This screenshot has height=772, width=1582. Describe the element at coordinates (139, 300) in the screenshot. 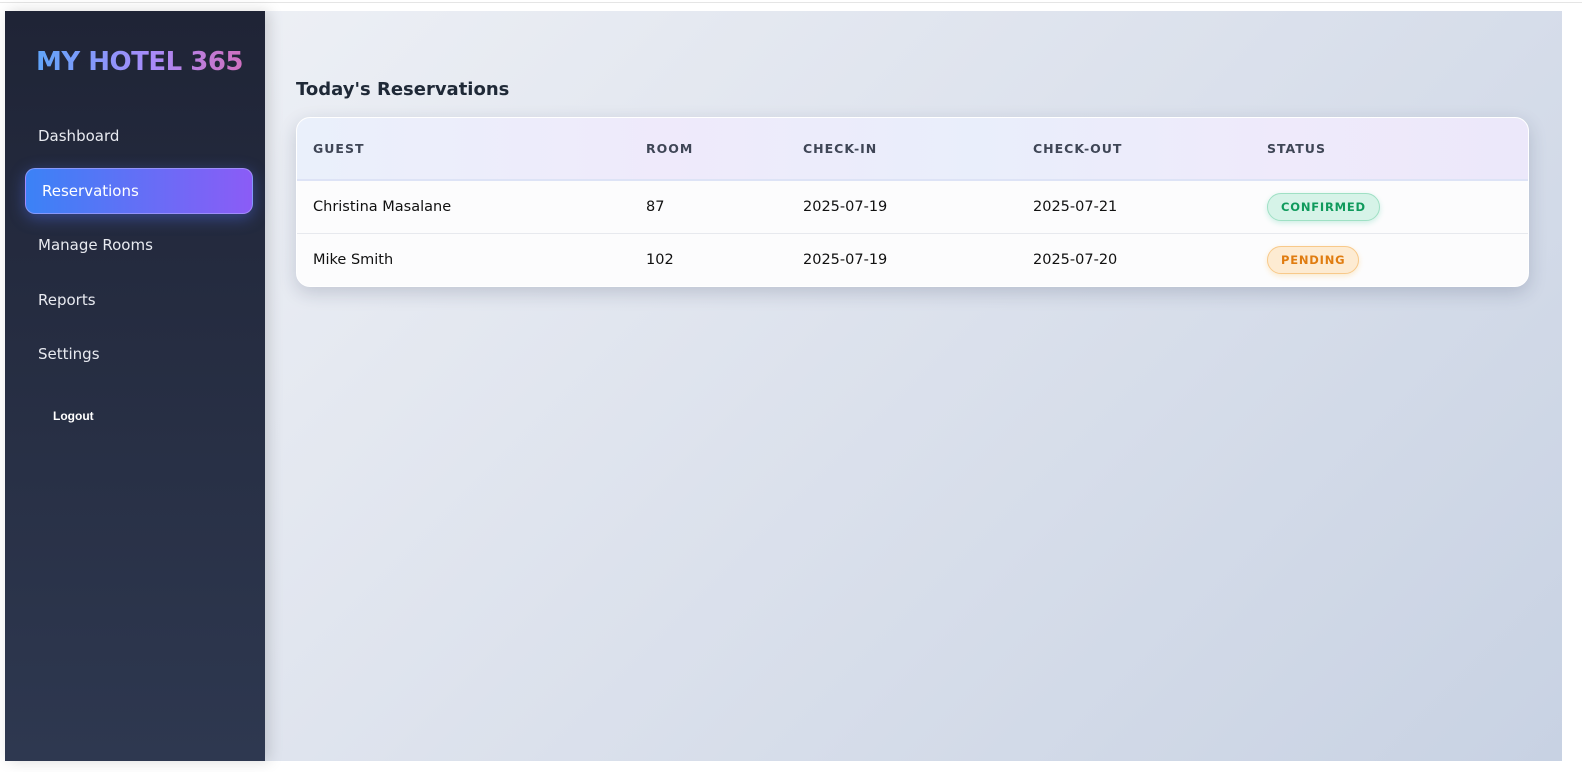

I see `sidebar-item-reports: Reports` at that location.